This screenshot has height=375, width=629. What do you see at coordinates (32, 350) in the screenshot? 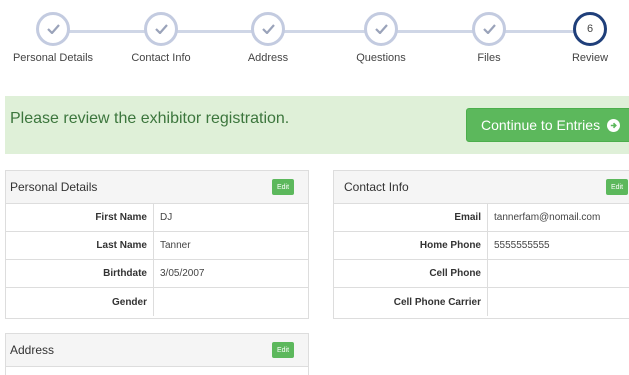
I see `panel-title: Address` at bounding box center [32, 350].